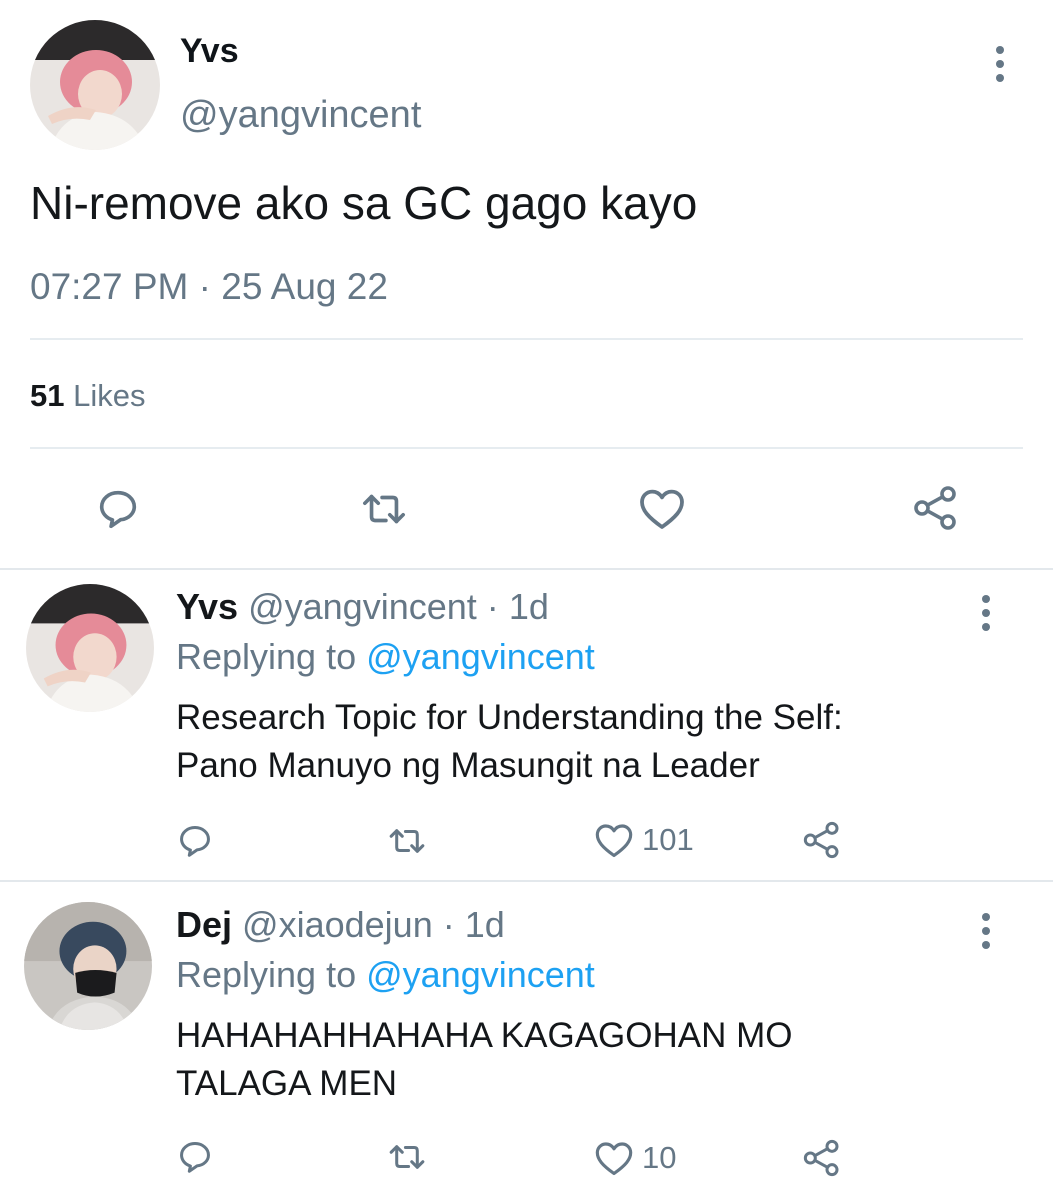 This screenshot has width=1053, height=1200. What do you see at coordinates (109, 395) in the screenshot?
I see `likes-label: Likes` at bounding box center [109, 395].